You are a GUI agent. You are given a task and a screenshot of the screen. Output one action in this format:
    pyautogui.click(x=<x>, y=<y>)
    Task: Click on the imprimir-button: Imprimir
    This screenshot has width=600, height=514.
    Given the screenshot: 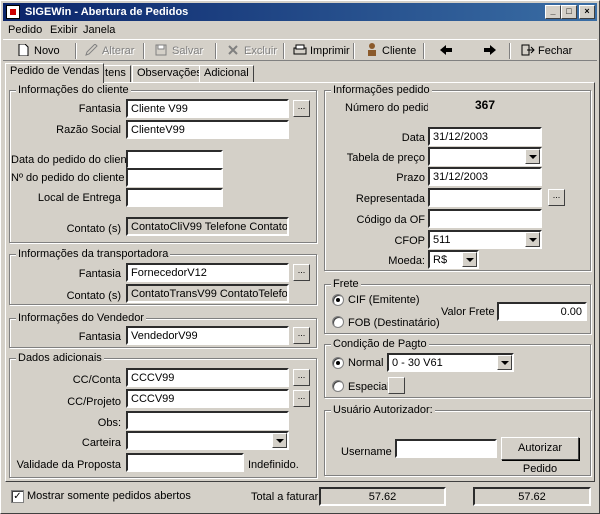 What is the action you would take?
    pyautogui.click(x=321, y=51)
    